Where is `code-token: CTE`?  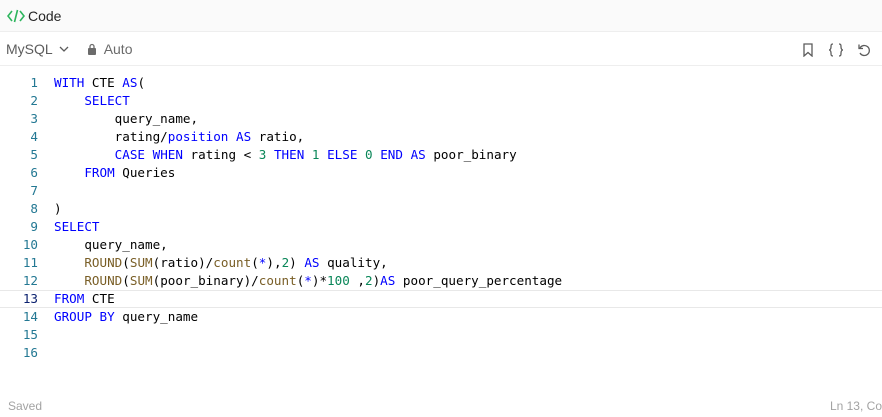 code-token: CTE is located at coordinates (103, 82).